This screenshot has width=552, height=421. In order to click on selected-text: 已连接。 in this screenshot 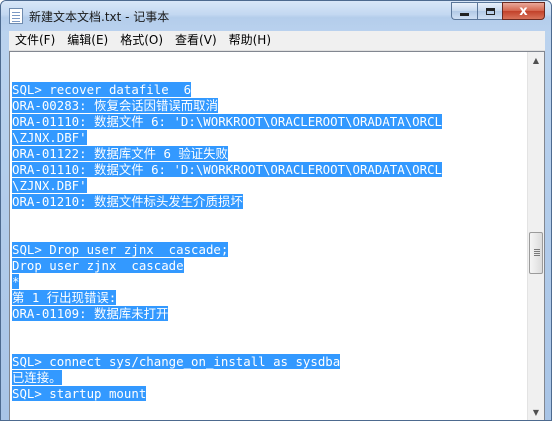, I will do `click(37, 377)`.